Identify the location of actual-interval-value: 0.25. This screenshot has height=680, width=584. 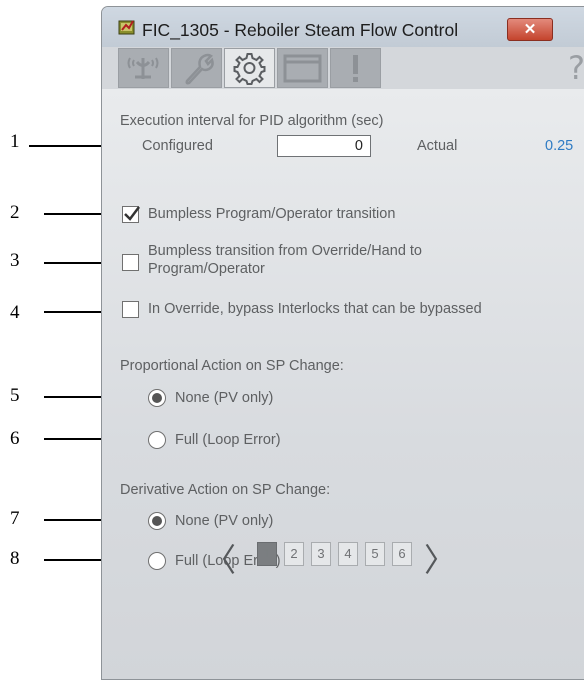
(559, 146).